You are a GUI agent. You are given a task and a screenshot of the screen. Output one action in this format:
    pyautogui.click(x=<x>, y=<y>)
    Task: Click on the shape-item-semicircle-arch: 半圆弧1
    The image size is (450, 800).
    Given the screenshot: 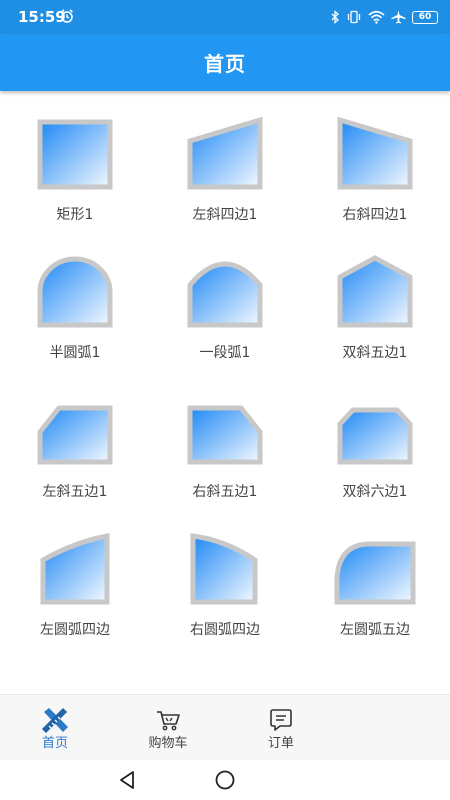 What is the action you would take?
    pyautogui.click(x=75, y=298)
    